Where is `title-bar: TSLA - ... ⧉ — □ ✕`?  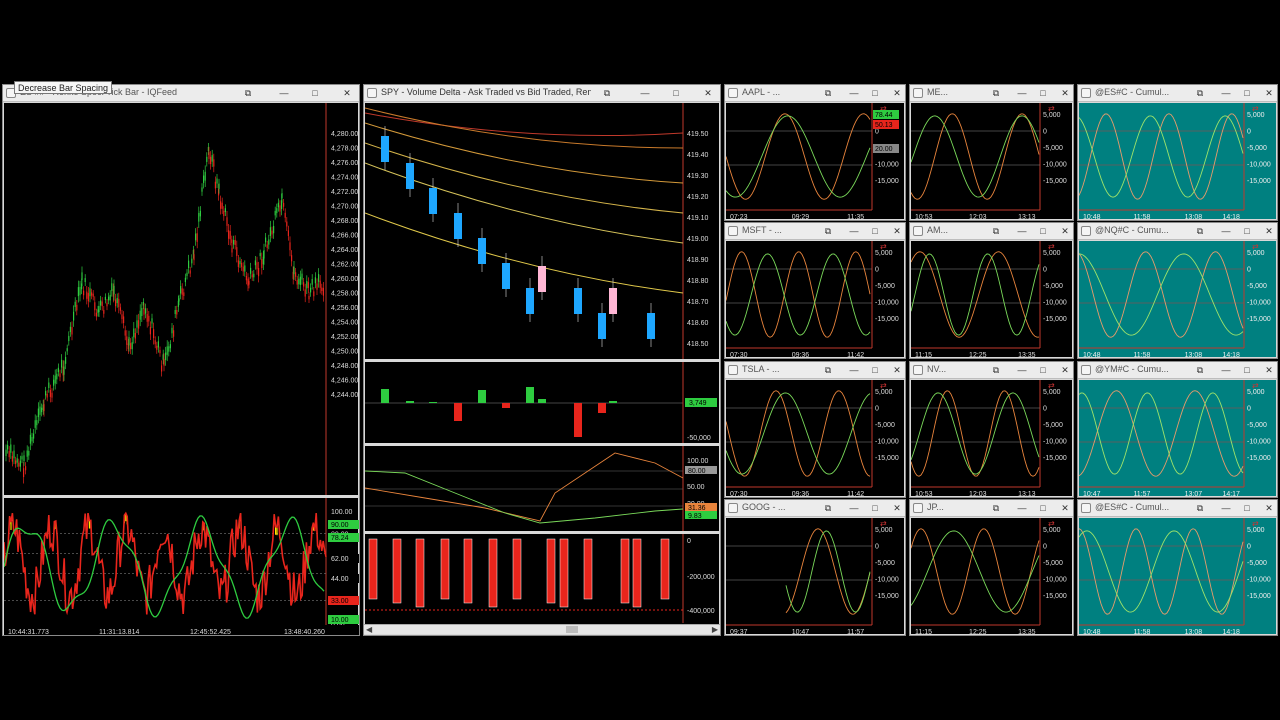 title-bar: TSLA - ... ⧉ — □ ✕ is located at coordinates (815, 370).